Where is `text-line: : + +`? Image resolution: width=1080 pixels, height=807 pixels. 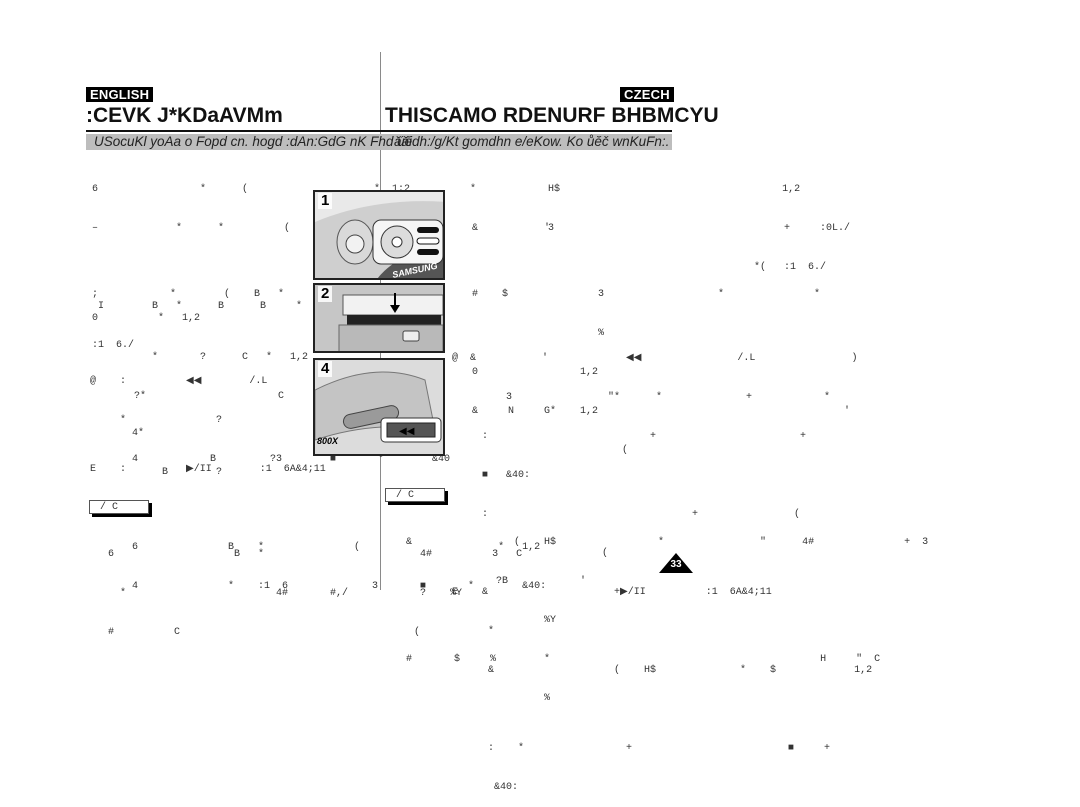 text-line: : + + is located at coordinates (629, 436).